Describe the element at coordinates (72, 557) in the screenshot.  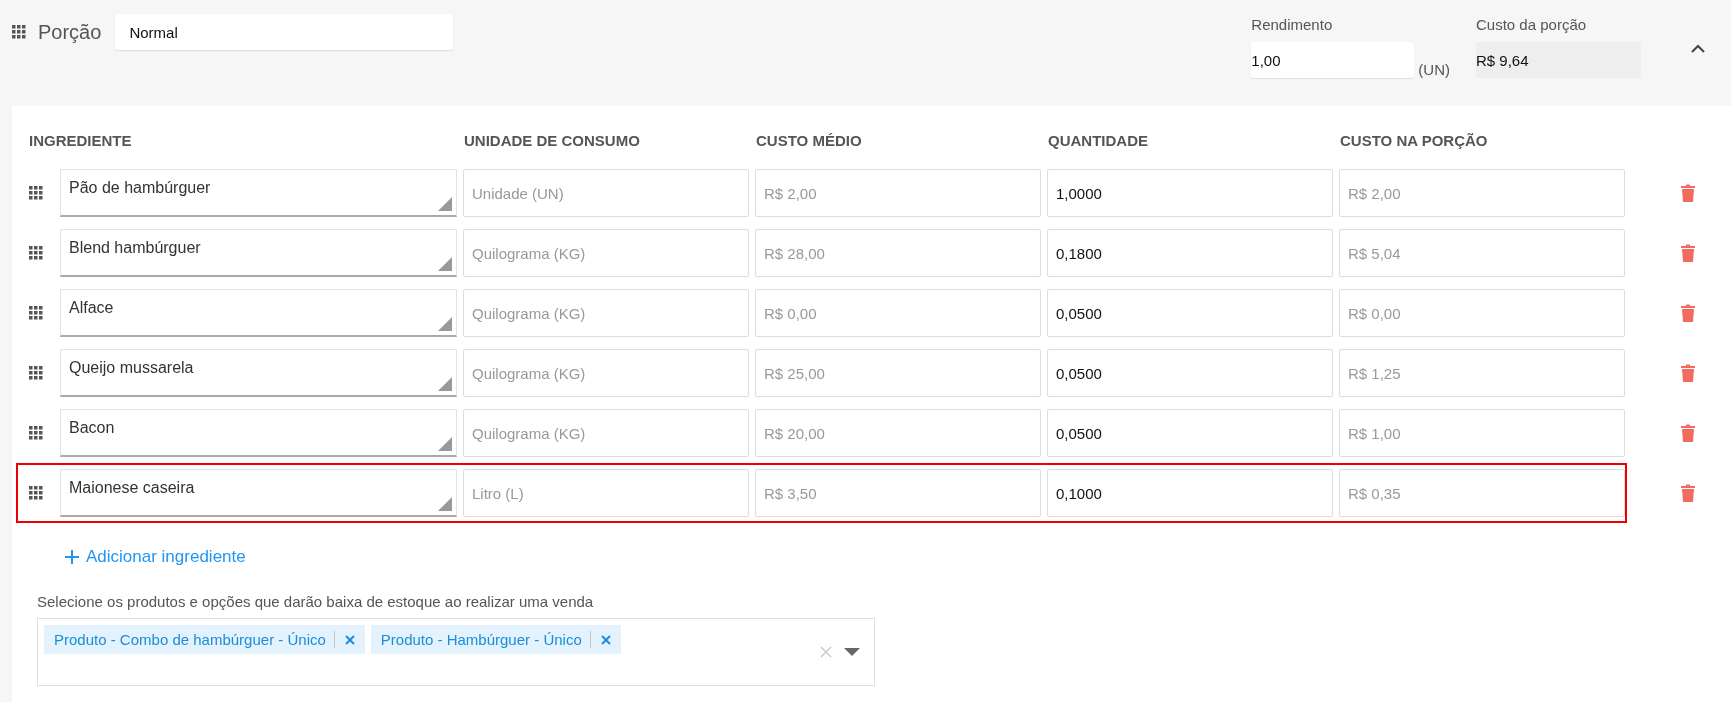
I see `plus-icon` at that location.